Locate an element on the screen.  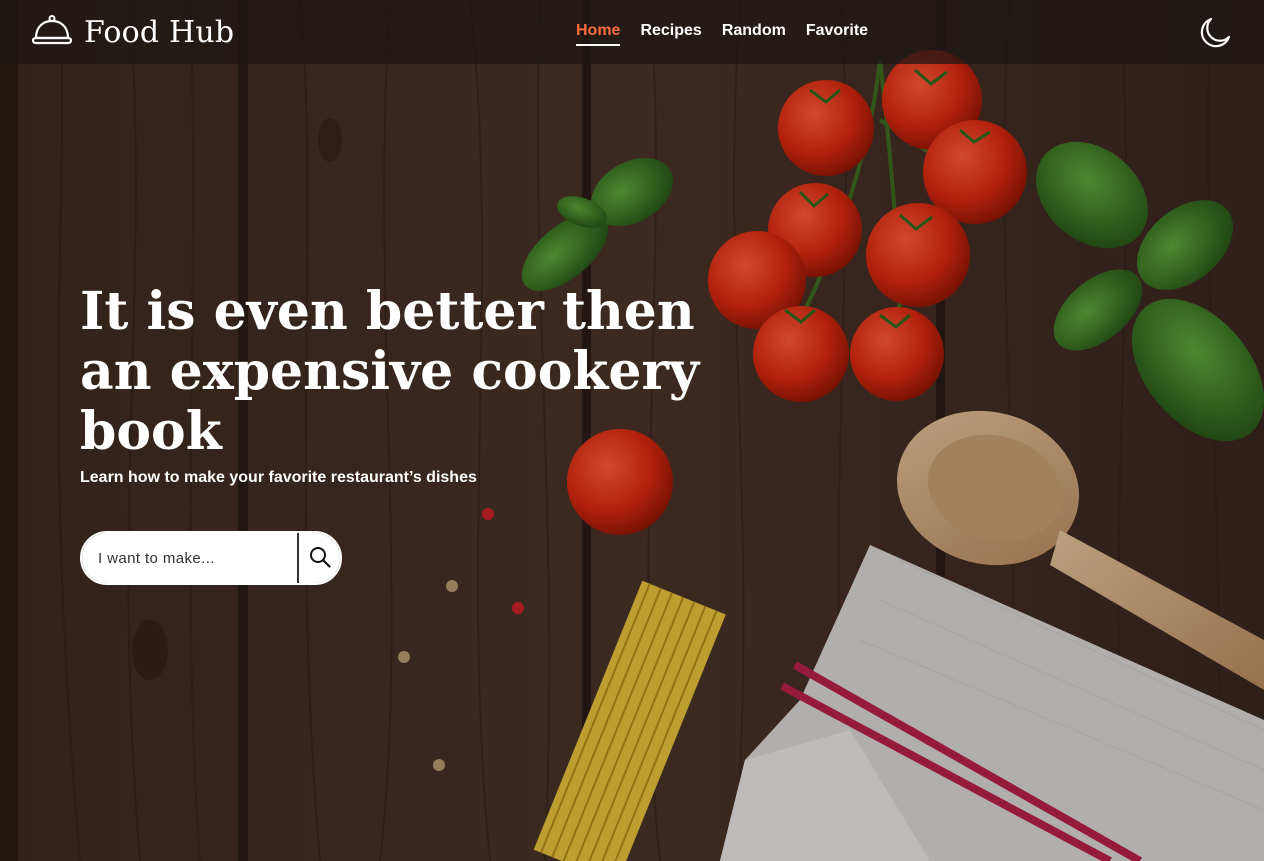
nav-link-favorite: Favorite is located at coordinates (837, 34).